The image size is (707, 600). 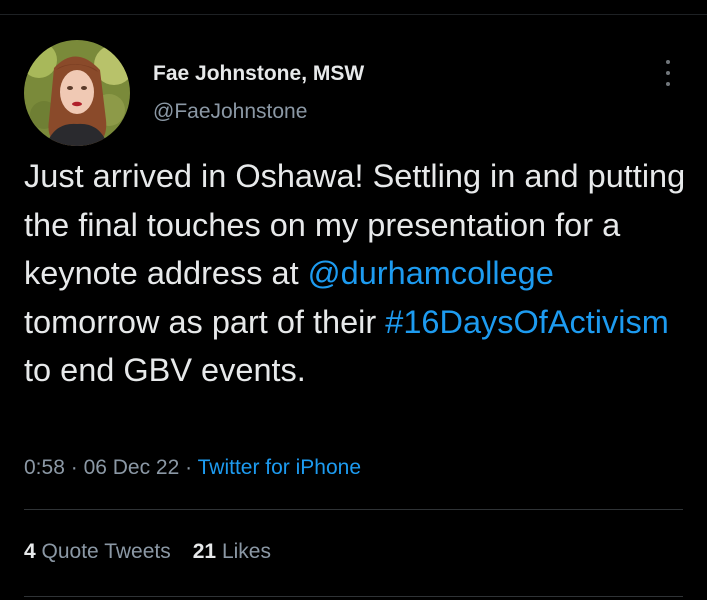 I want to click on tweet-text-part: tomorrow as part of their, so click(x=205, y=321).